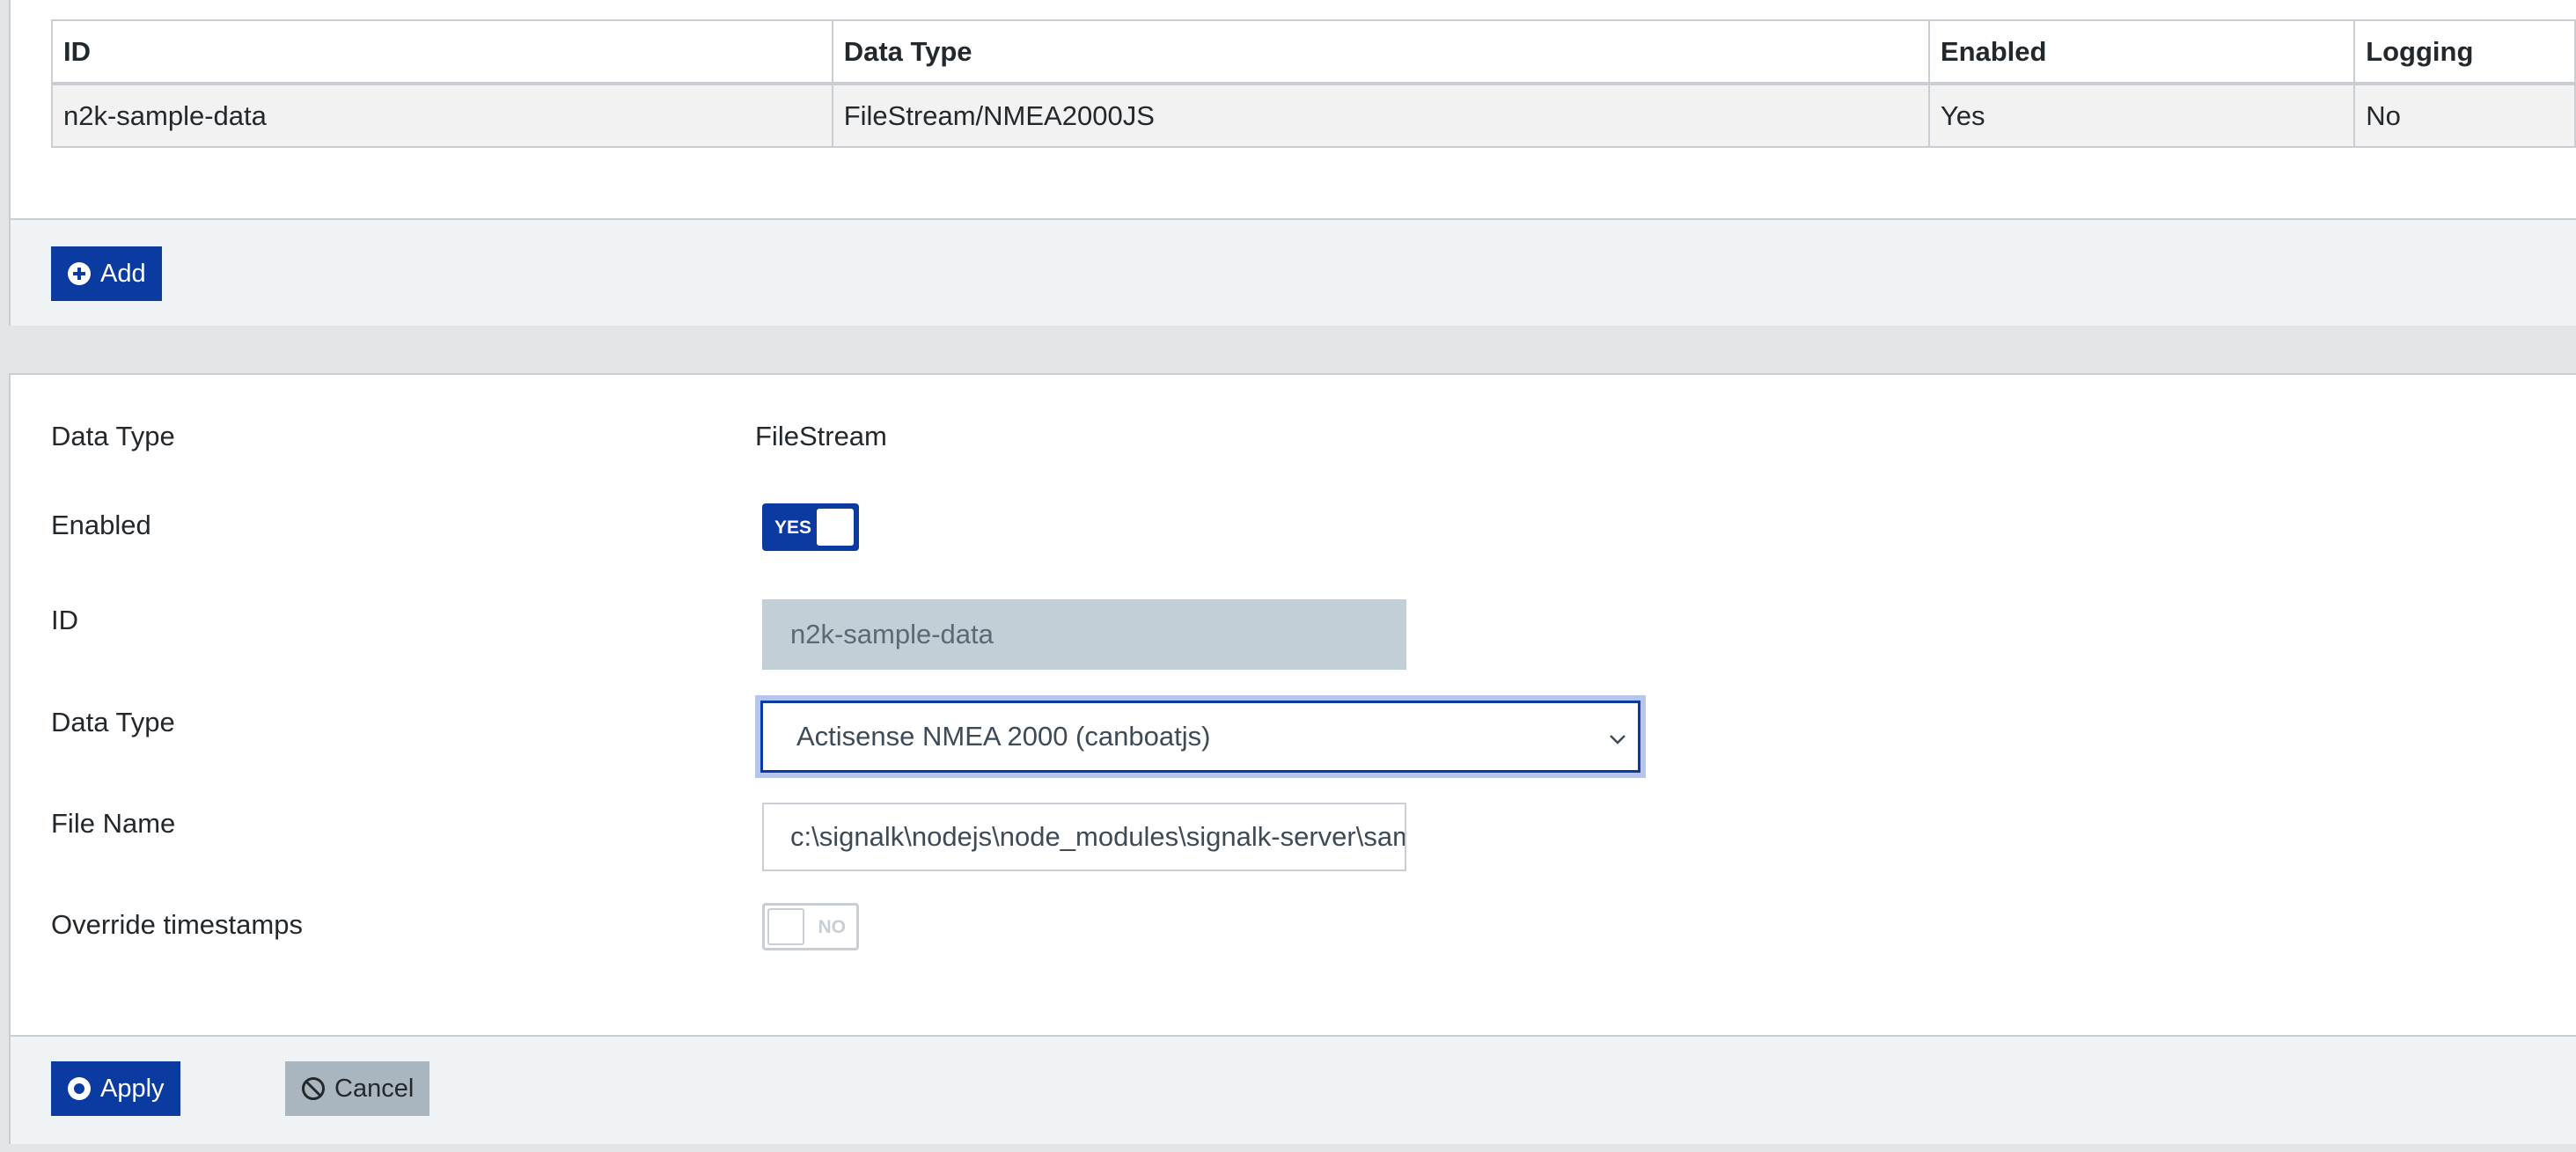 This screenshot has width=2576, height=1152. What do you see at coordinates (1003, 737) in the screenshot?
I see `data-type-select-value: Actisense NMEA 2000 (canboatjs)` at bounding box center [1003, 737].